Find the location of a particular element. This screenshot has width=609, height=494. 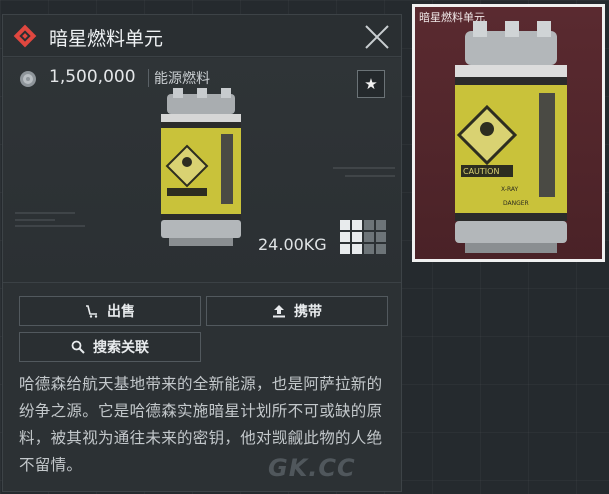

item-title: 暗星燃料单元 is located at coordinates (106, 39).